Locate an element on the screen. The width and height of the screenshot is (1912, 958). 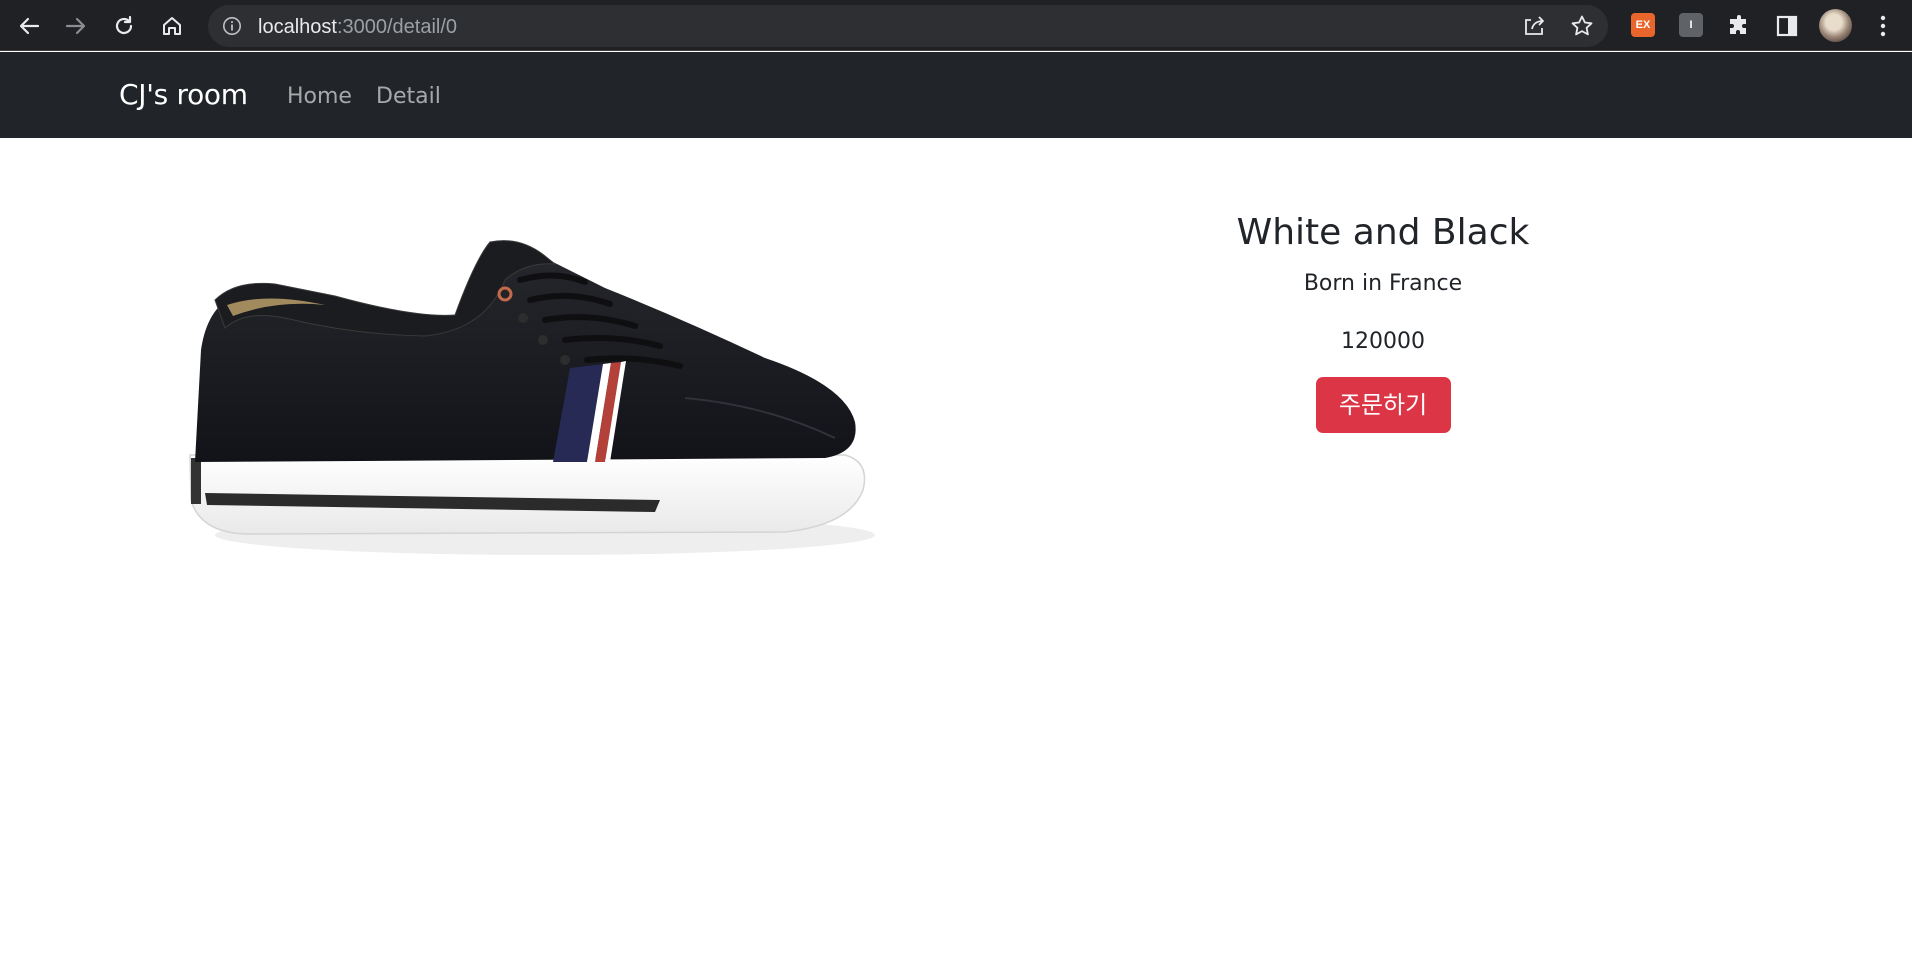
kebab-menu-icon is located at coordinates (1883, 26).